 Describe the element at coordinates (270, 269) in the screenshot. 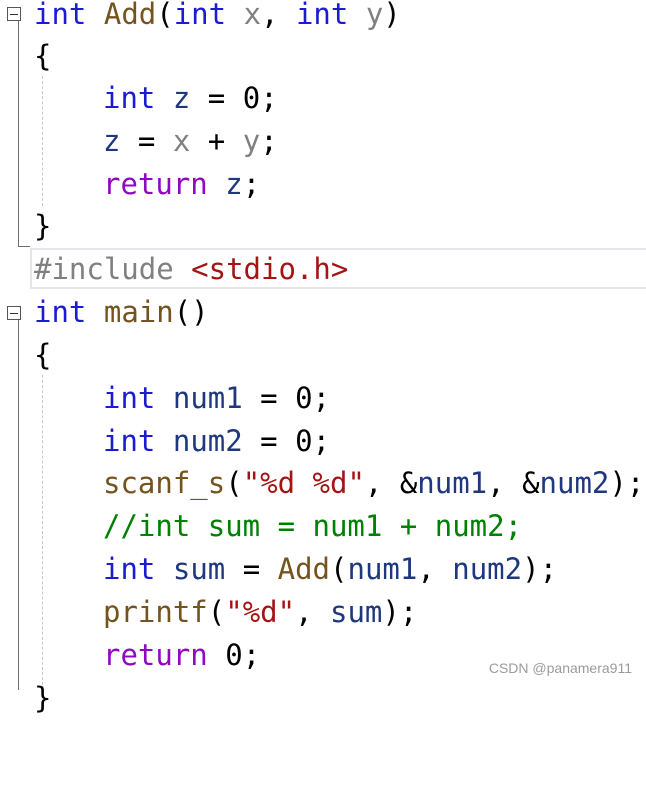

I see `include-header: <stdio.h>` at that location.